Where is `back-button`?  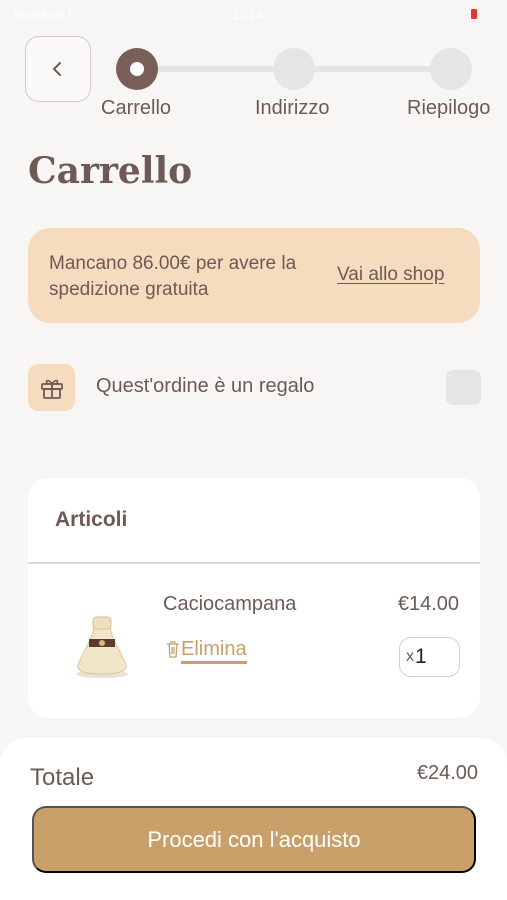 back-button is located at coordinates (58, 69).